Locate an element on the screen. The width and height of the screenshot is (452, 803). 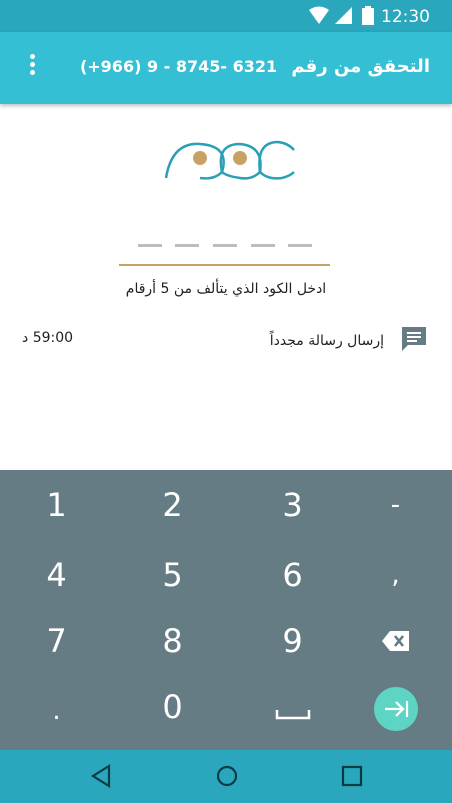
key-6: 6 is located at coordinates (292, 575).